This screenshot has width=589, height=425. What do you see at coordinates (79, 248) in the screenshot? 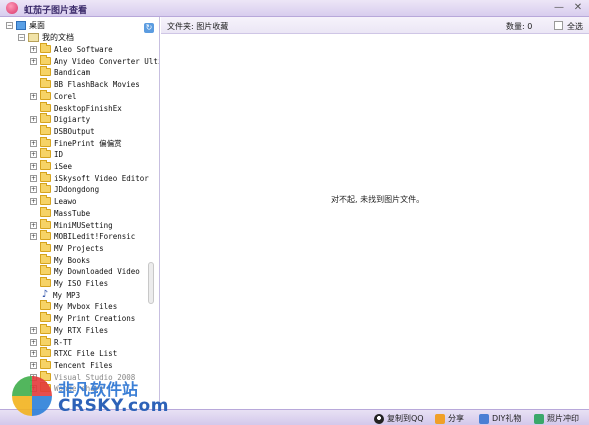
I see `tree-item-label: MV Projects` at bounding box center [79, 248].